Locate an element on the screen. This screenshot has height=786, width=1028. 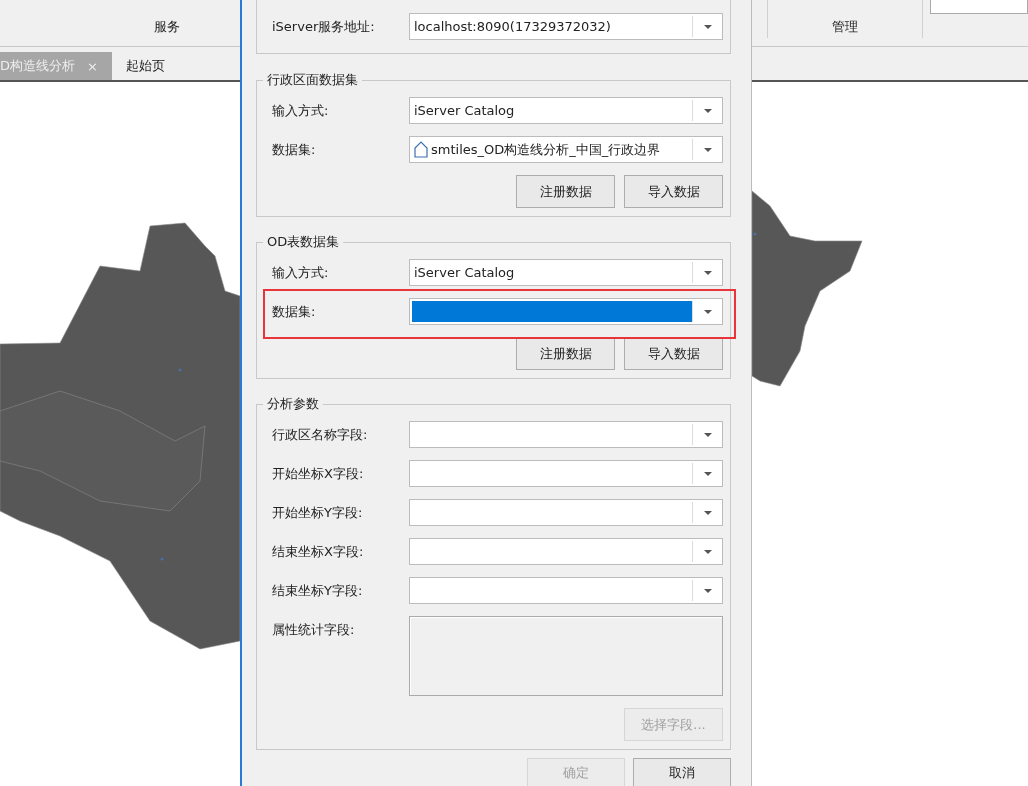
dropdown-field: localhost:8090(17329372032) is located at coordinates (566, 26).